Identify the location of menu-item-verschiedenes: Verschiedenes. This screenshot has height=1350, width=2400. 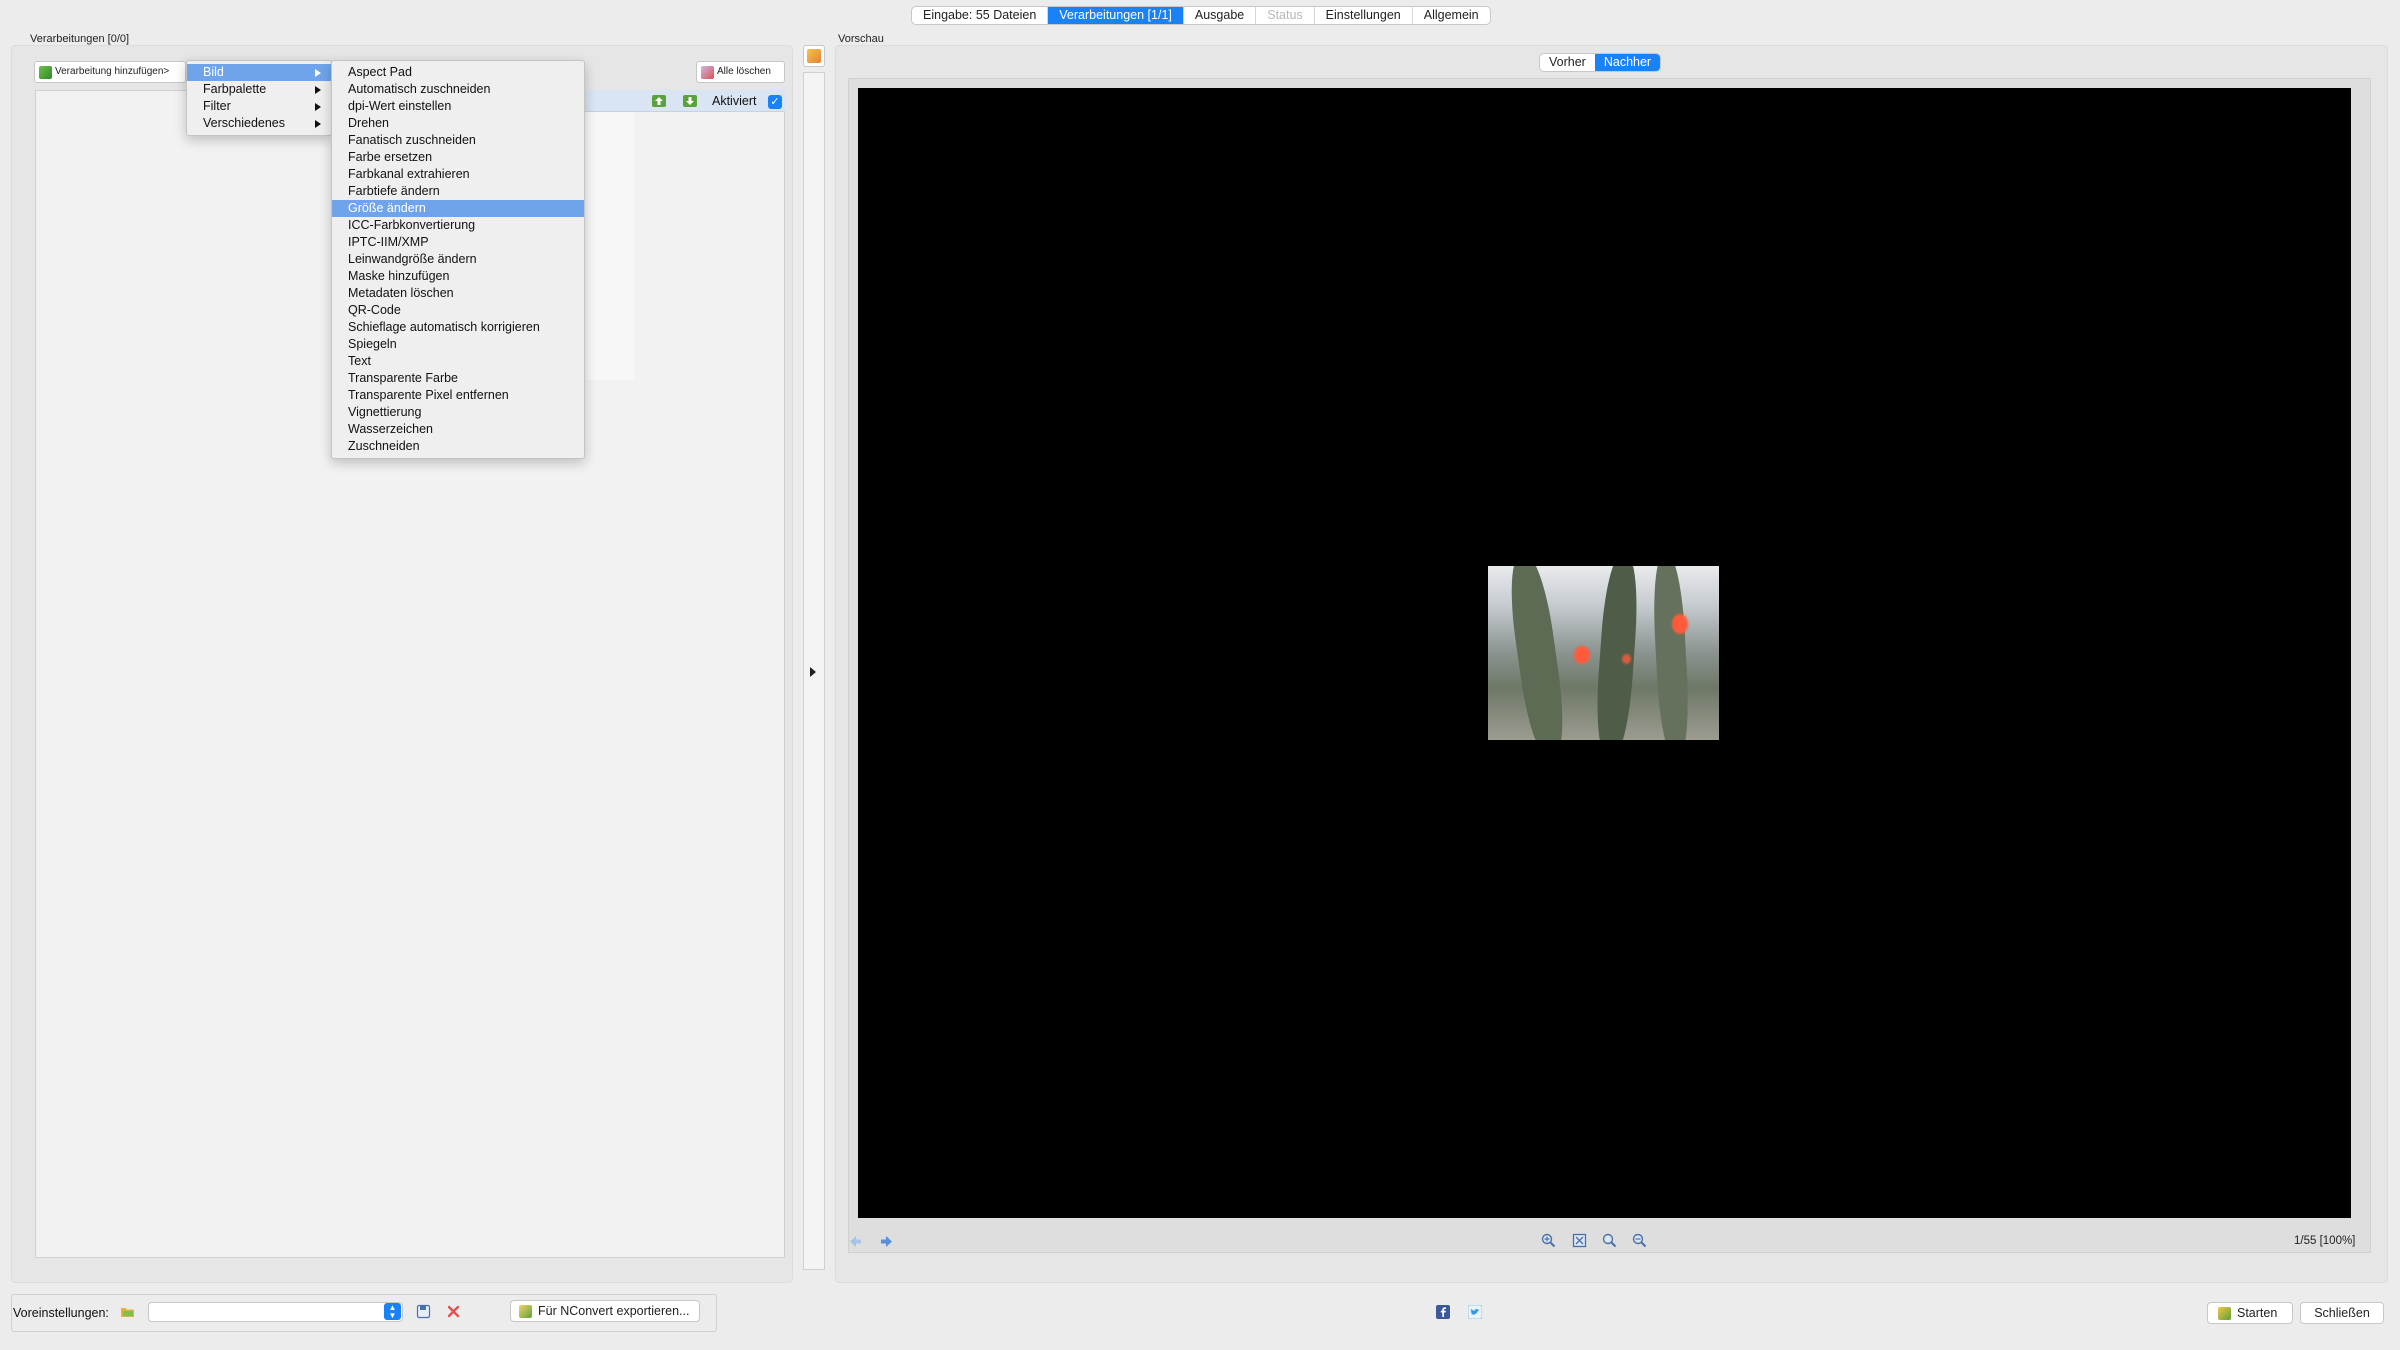
(259, 123).